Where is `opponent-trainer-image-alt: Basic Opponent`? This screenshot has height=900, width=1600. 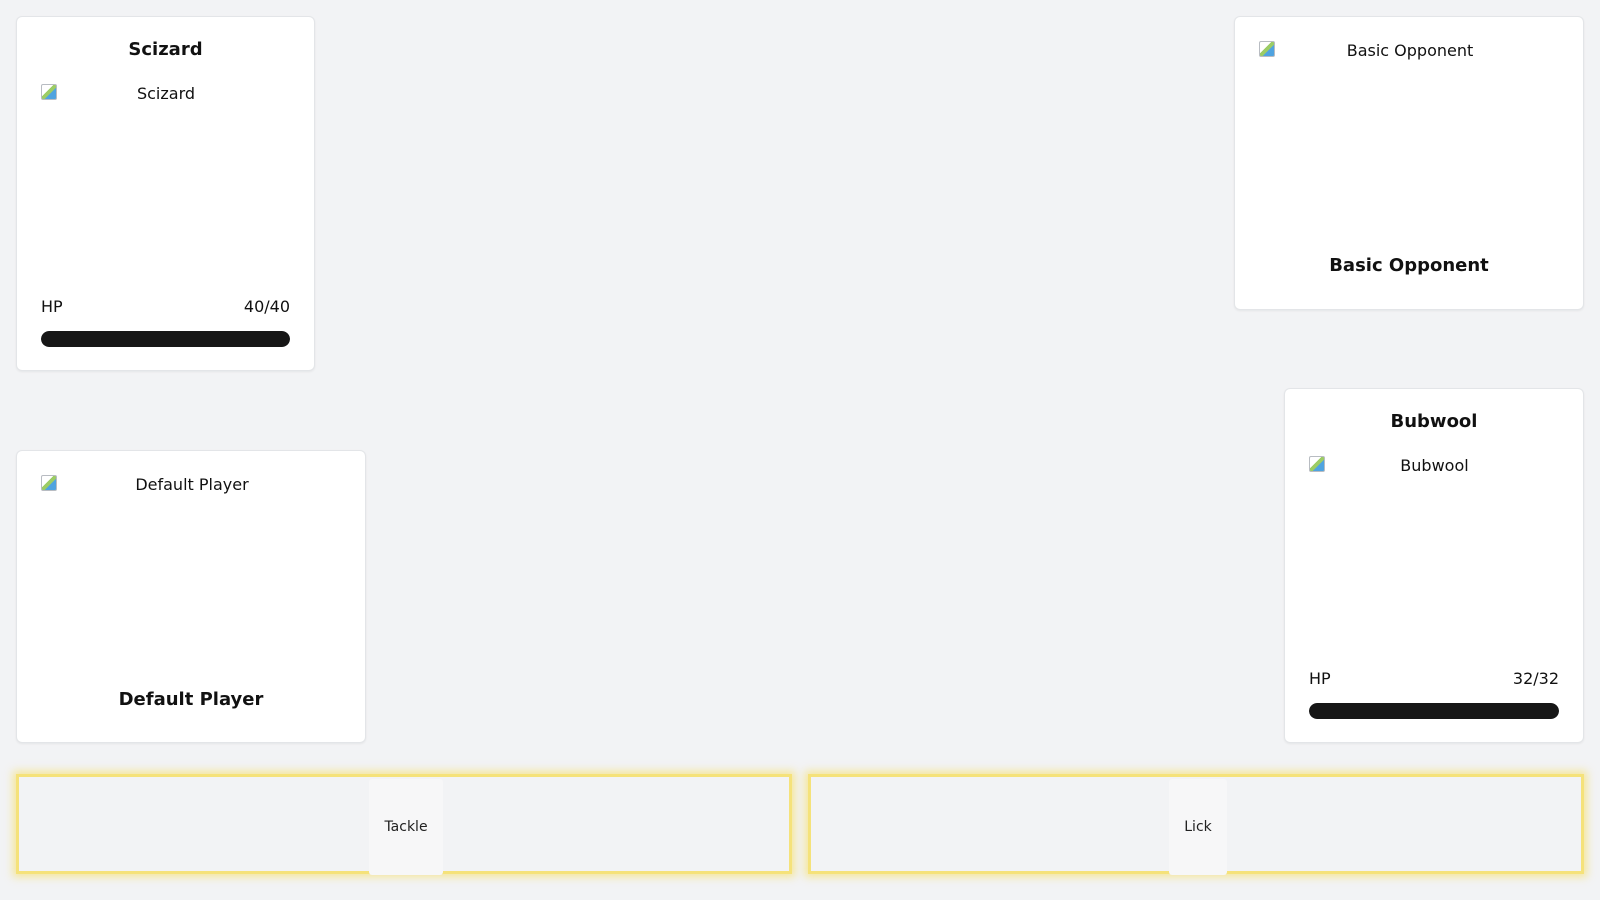 opponent-trainer-image-alt: Basic Opponent is located at coordinates (1410, 50).